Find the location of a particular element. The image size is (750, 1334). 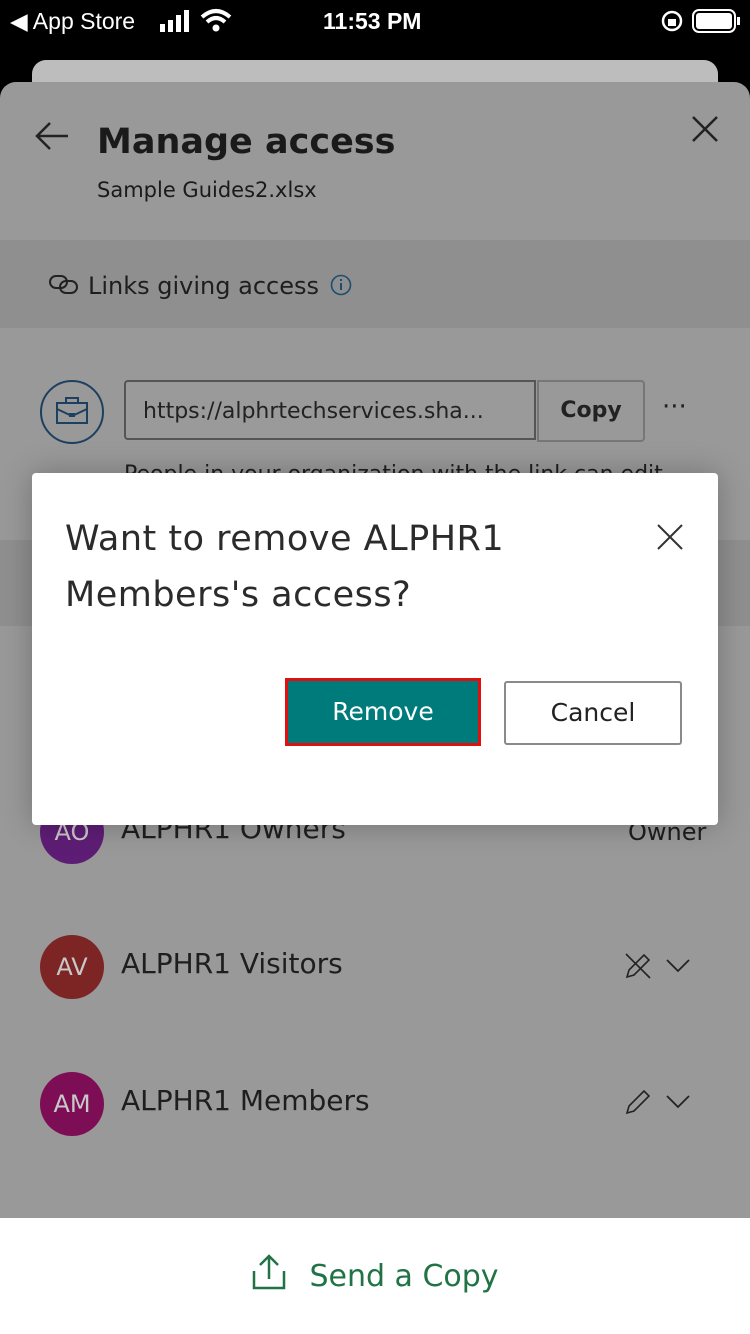

links-section-header: Links giving access is located at coordinates (375, 284).